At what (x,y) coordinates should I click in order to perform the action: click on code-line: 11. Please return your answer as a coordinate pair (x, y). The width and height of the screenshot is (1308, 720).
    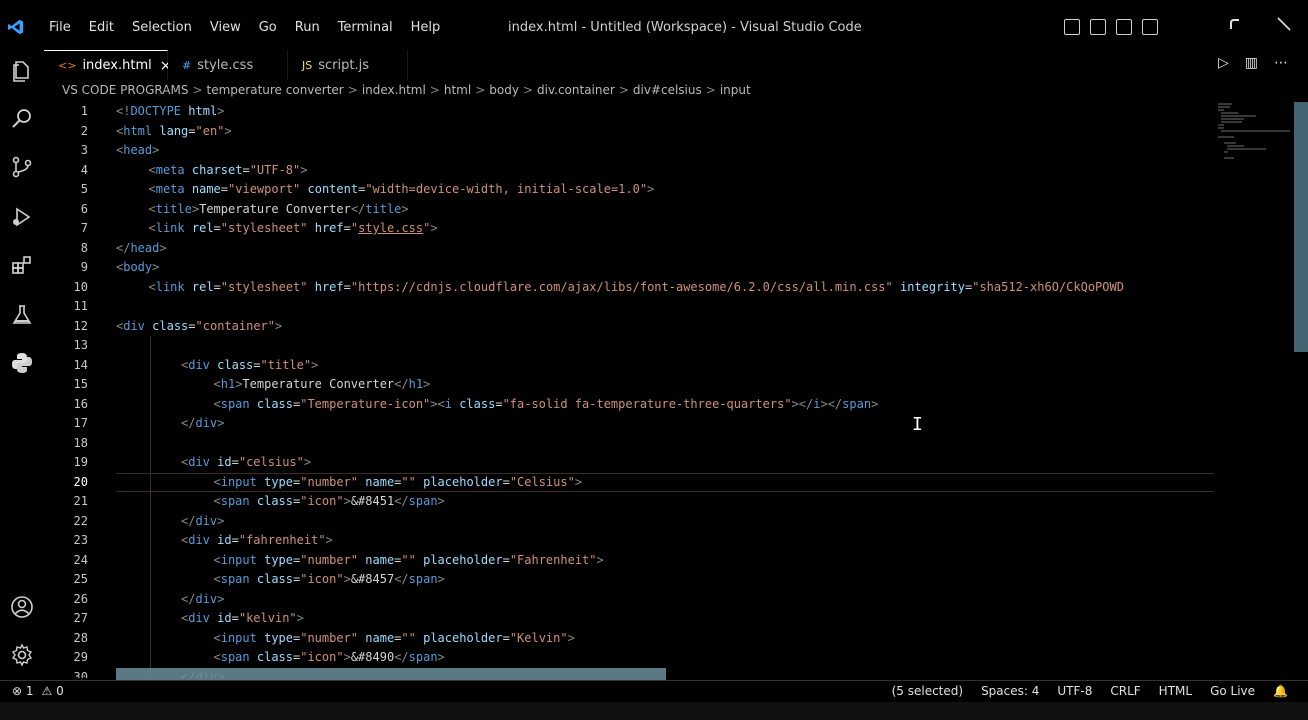
    Looking at the image, I should click on (629, 307).